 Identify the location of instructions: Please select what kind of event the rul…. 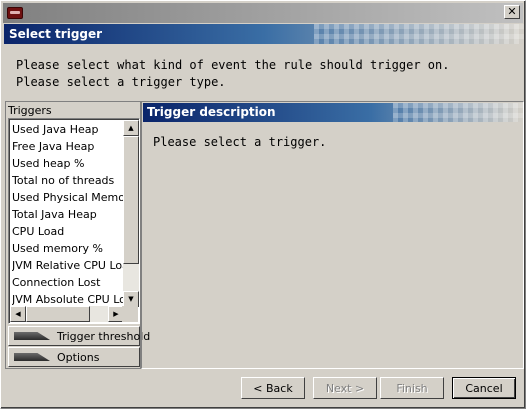
(232, 74).